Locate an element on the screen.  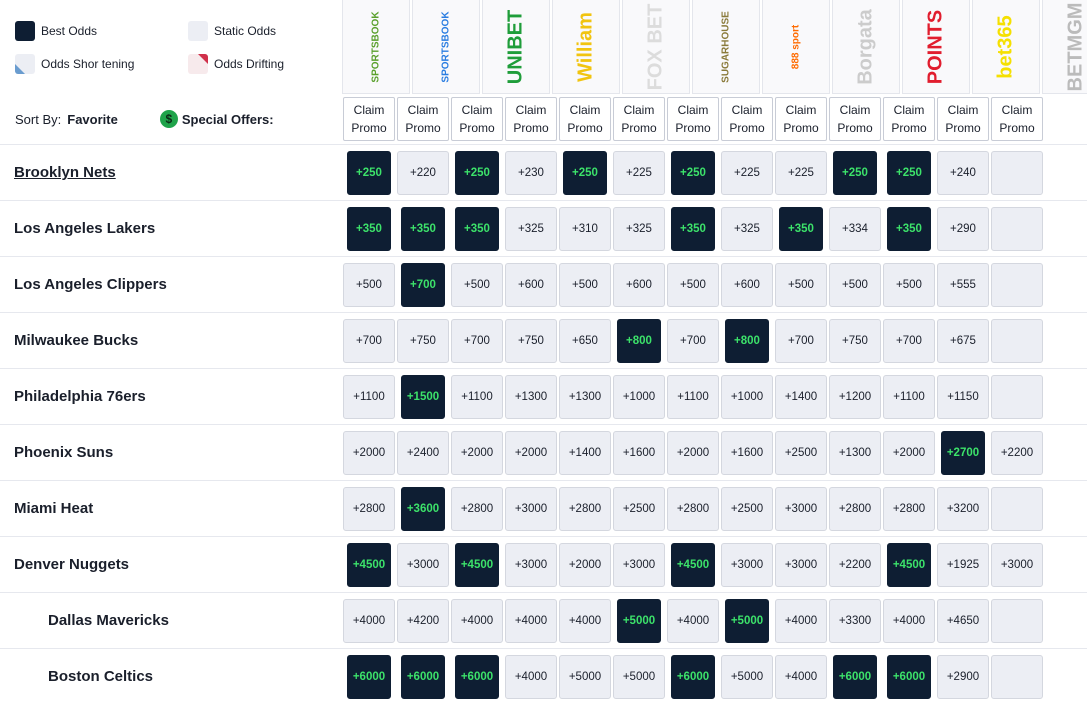
sort-by-dropdown: Favorite is located at coordinates (92, 119).